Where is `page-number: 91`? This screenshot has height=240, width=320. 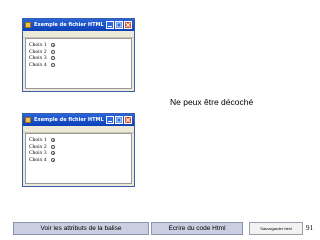
page-number: 91 is located at coordinates (309, 228).